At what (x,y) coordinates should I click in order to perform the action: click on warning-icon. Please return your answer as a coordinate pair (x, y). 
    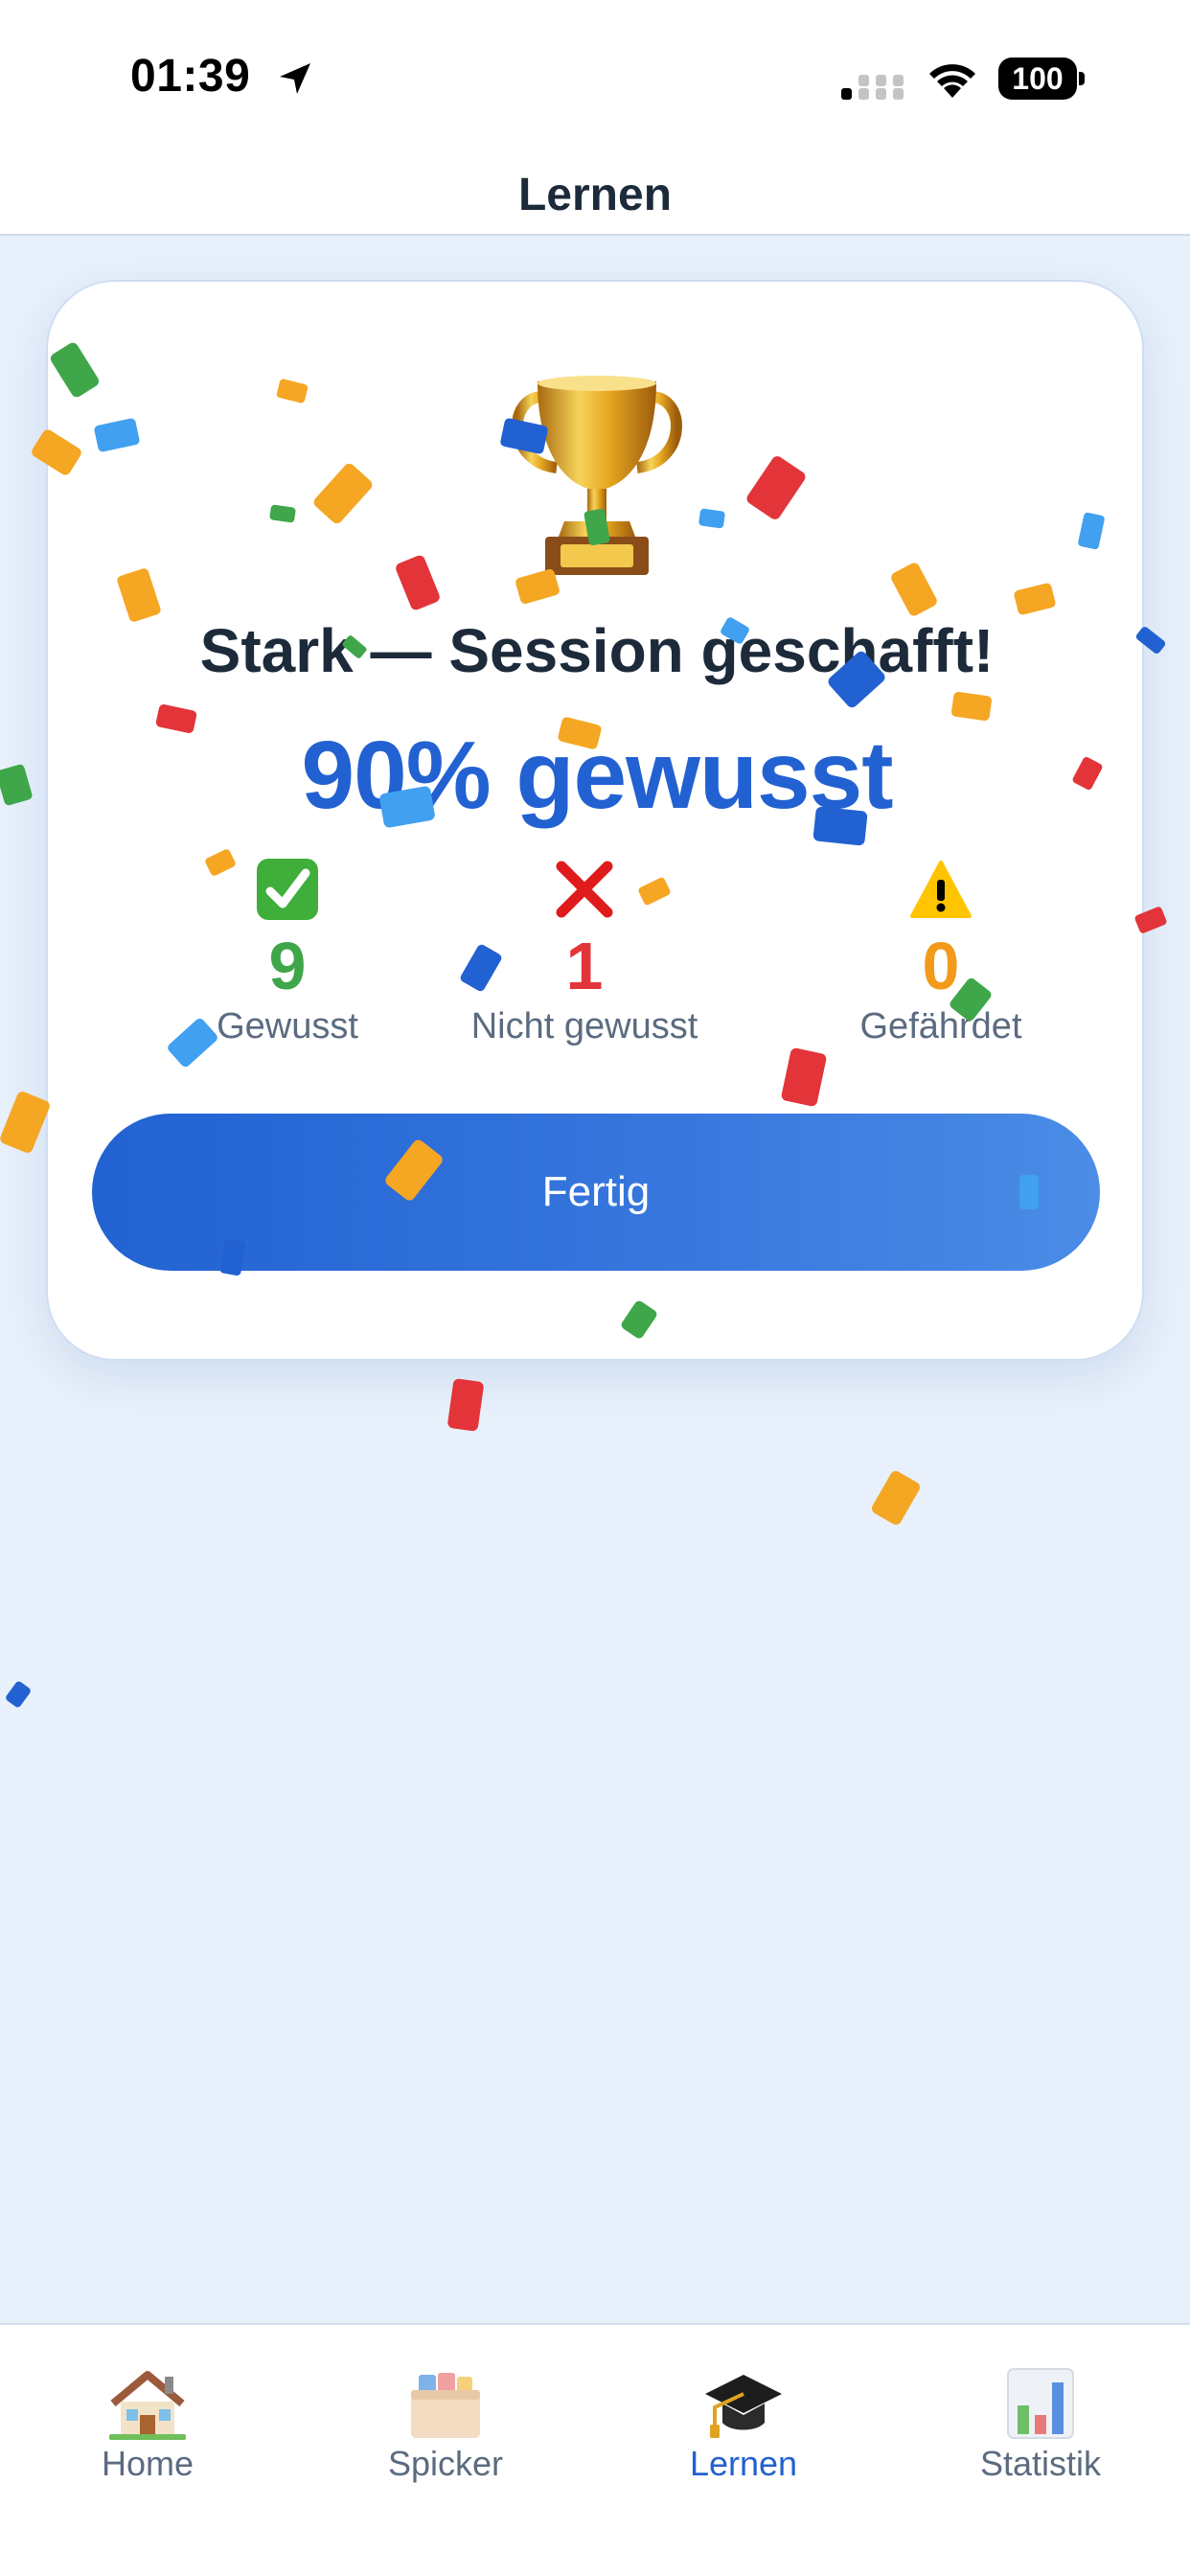
    Looking at the image, I should click on (941, 889).